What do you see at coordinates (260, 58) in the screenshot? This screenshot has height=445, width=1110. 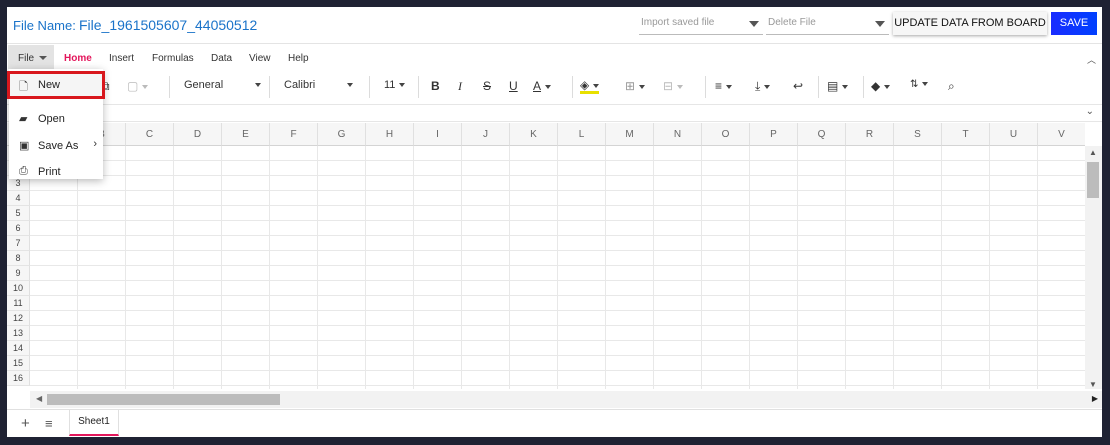 I see `tab-view: View` at bounding box center [260, 58].